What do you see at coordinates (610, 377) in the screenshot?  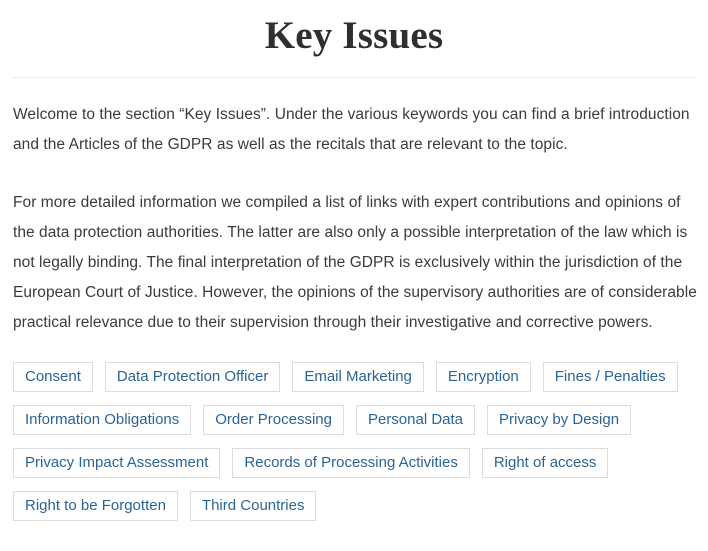 I see `keyword-chip-fines-penalties: Fines / Penalties` at bounding box center [610, 377].